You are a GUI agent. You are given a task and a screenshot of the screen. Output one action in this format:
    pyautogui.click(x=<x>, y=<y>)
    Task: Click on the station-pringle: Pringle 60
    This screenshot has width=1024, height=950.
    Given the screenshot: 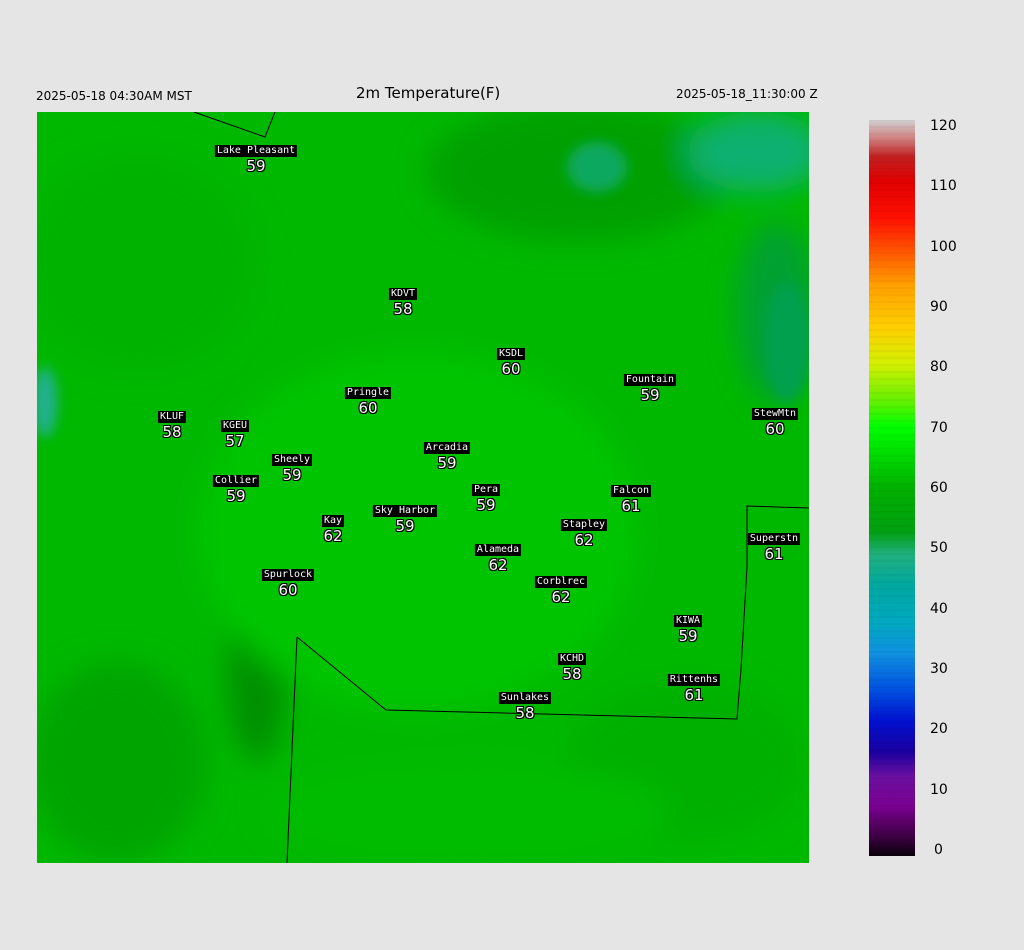 What is the action you would take?
    pyautogui.click(x=368, y=399)
    